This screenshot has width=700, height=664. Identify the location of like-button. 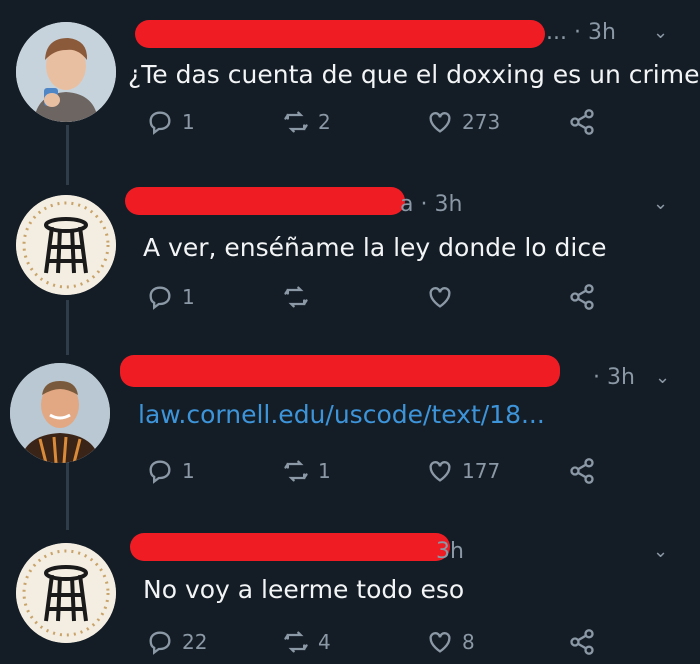
(444, 297).